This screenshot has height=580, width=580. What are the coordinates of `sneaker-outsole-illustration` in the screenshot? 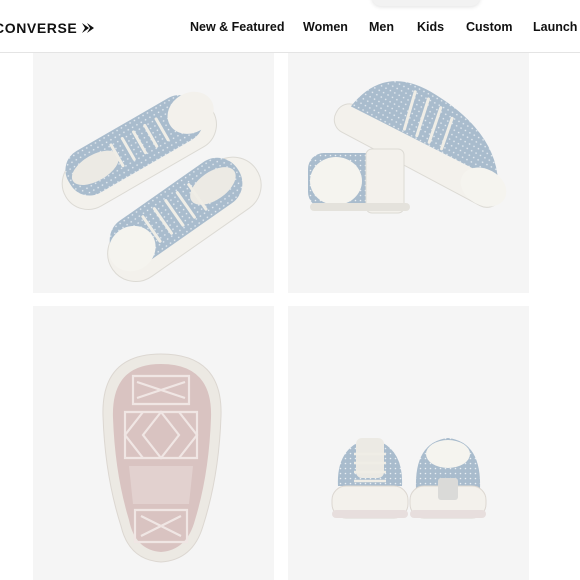 It's located at (162, 458).